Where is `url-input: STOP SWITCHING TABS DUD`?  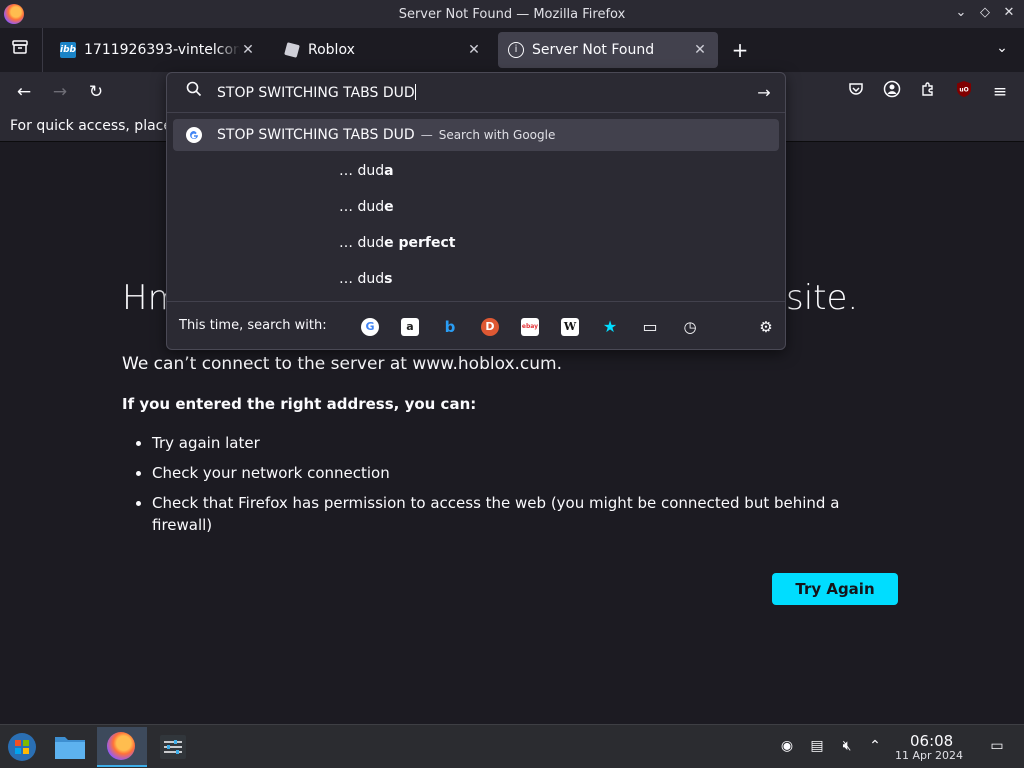
url-input: STOP SWITCHING TABS DUD is located at coordinates (316, 92).